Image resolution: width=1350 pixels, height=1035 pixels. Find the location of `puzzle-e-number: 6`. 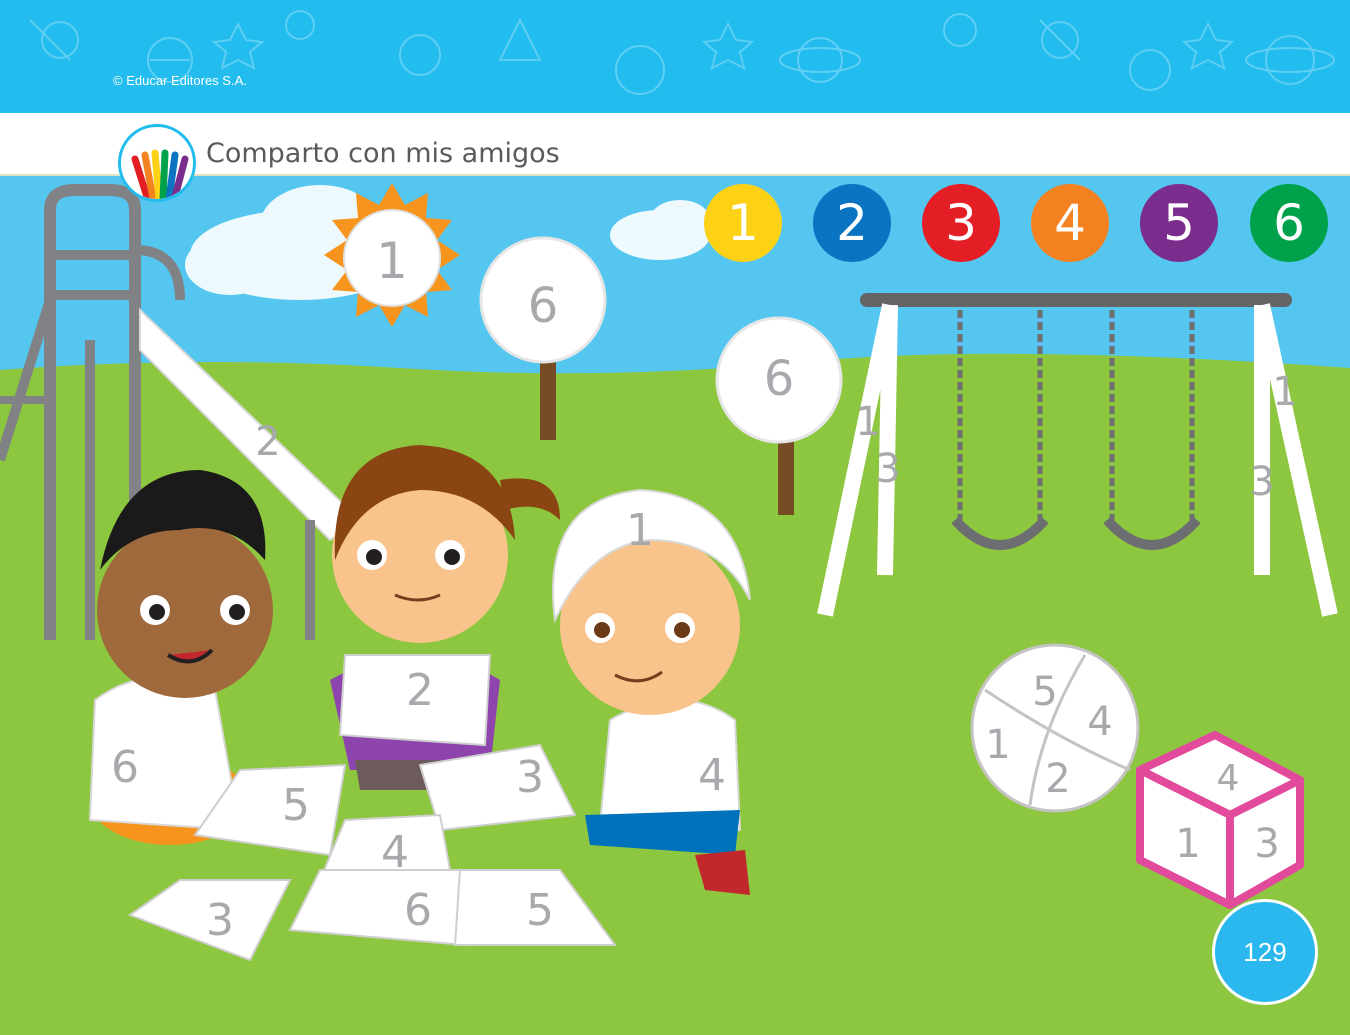

puzzle-e-number: 6 is located at coordinates (418, 910).